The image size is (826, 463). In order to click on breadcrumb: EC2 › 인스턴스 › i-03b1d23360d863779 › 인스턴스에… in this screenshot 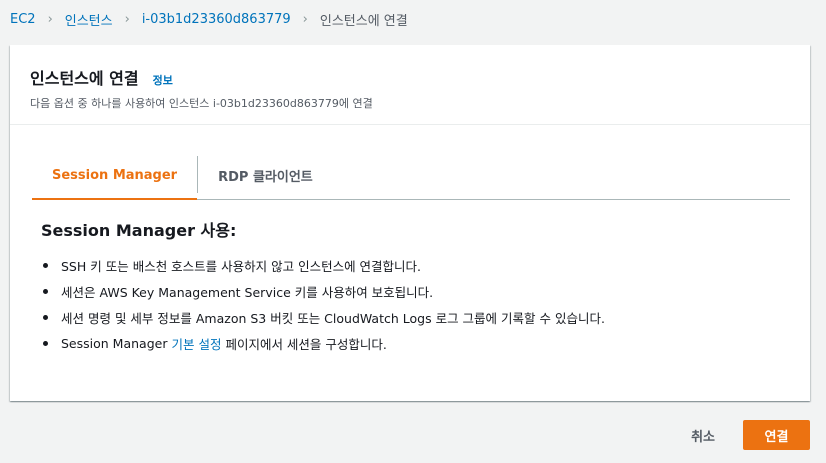, I will do `click(209, 19)`.